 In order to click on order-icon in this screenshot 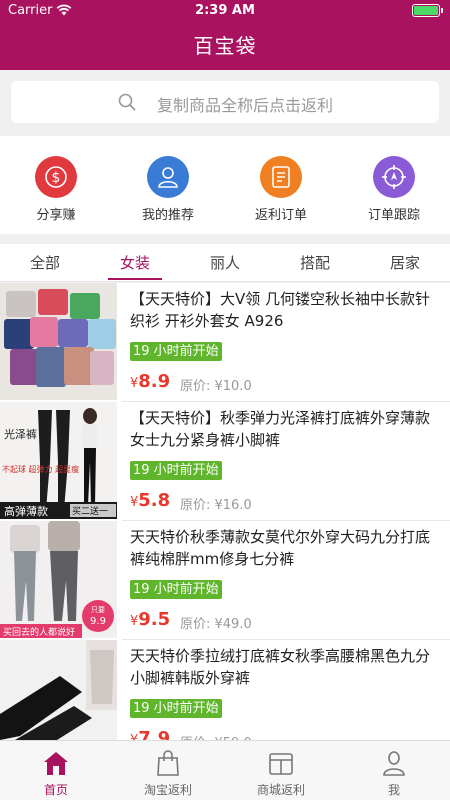, I will do `click(281, 177)`.